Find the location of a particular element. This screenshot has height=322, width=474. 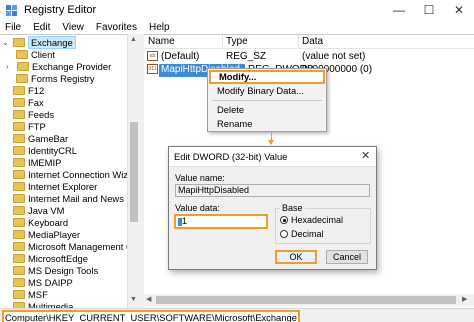

base-groupbox: Base Hexadecimal Decimal is located at coordinates (323, 223).